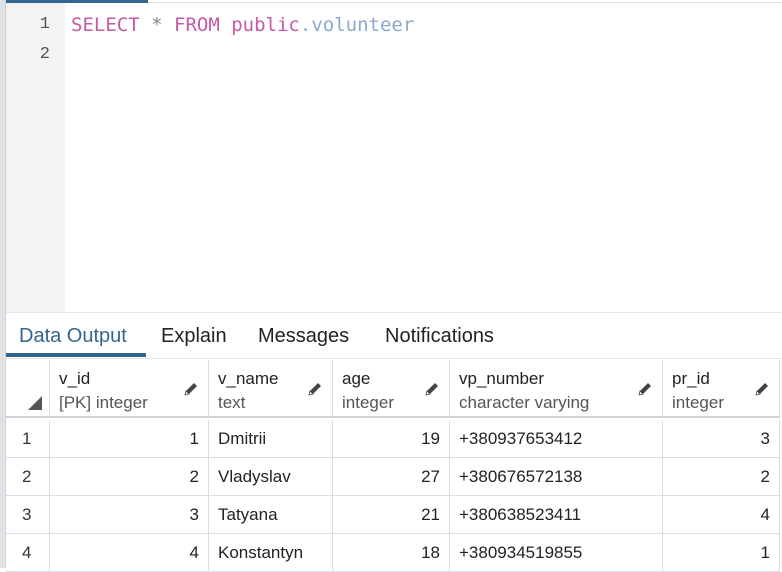 Image resolution: width=782 pixels, height=572 pixels. I want to click on cell-v_id: 4, so click(129, 553).